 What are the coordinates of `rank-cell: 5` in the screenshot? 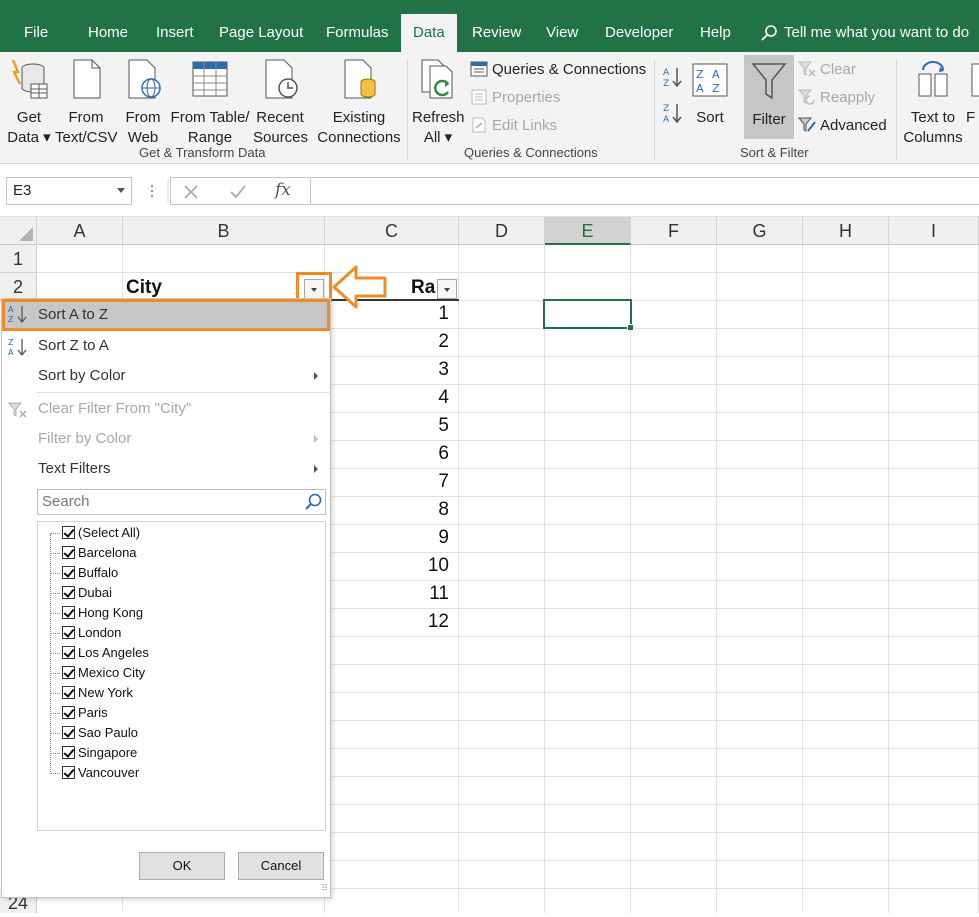 It's located at (387, 426).